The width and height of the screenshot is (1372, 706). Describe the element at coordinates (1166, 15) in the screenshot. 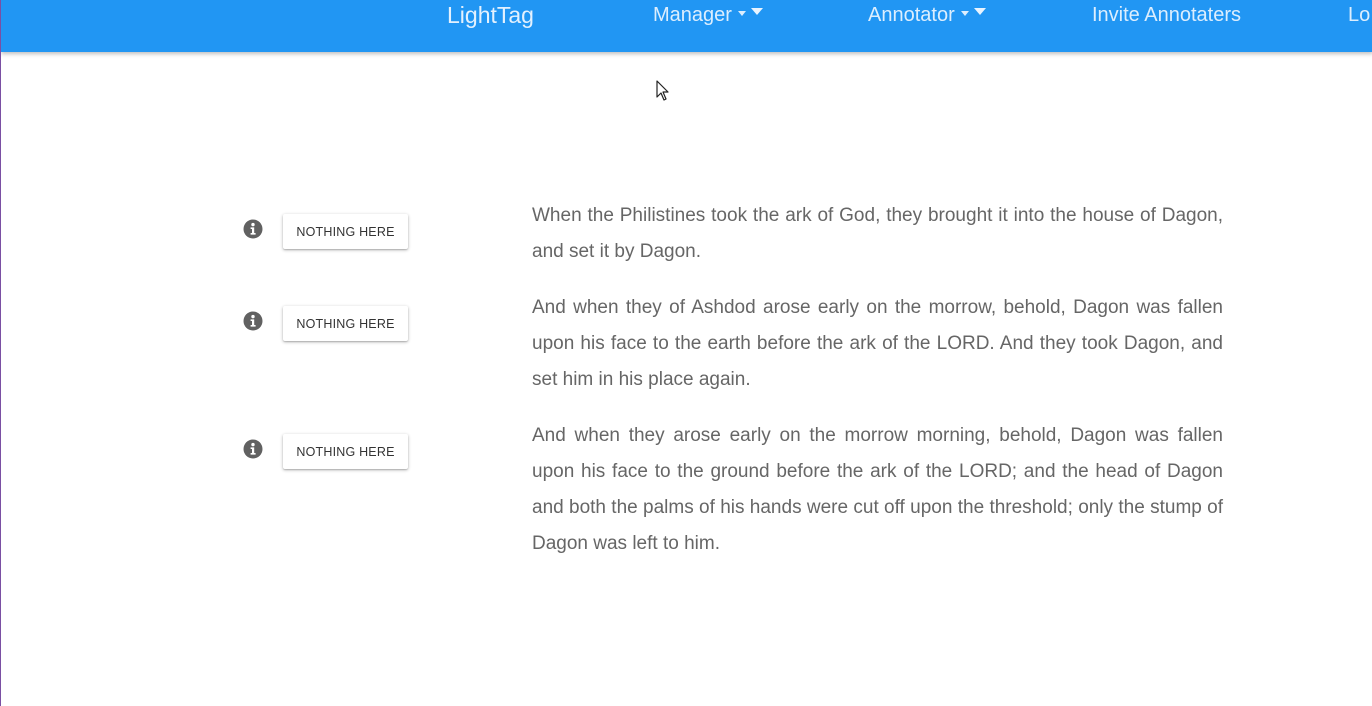

I see `invite-annotators-link: Invite Annotaters` at that location.